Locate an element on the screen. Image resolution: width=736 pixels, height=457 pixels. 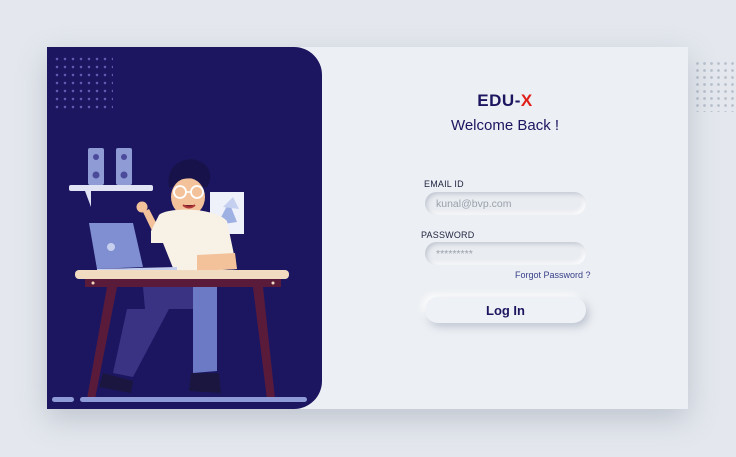
password-field is located at coordinates (505, 253).